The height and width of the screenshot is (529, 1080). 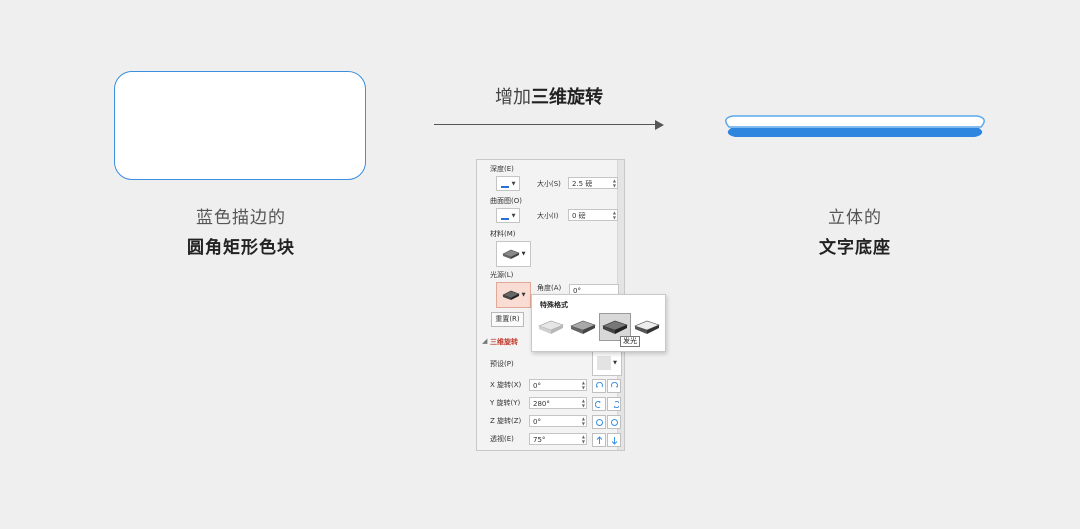 I want to click on material-button: ▼, so click(x=513, y=254).